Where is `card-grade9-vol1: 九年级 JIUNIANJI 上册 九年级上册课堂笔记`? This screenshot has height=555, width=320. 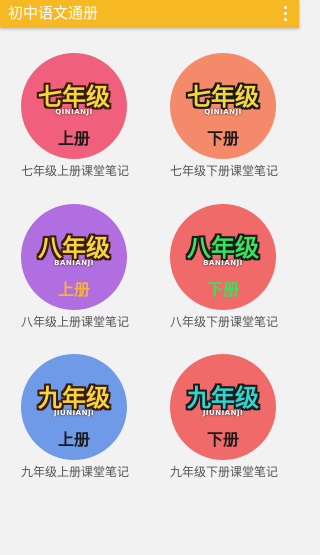
card-grade9-vol1: 九年级 JIUNIANJI 上册 九年级上册课堂笔记 is located at coordinates (75, 429).